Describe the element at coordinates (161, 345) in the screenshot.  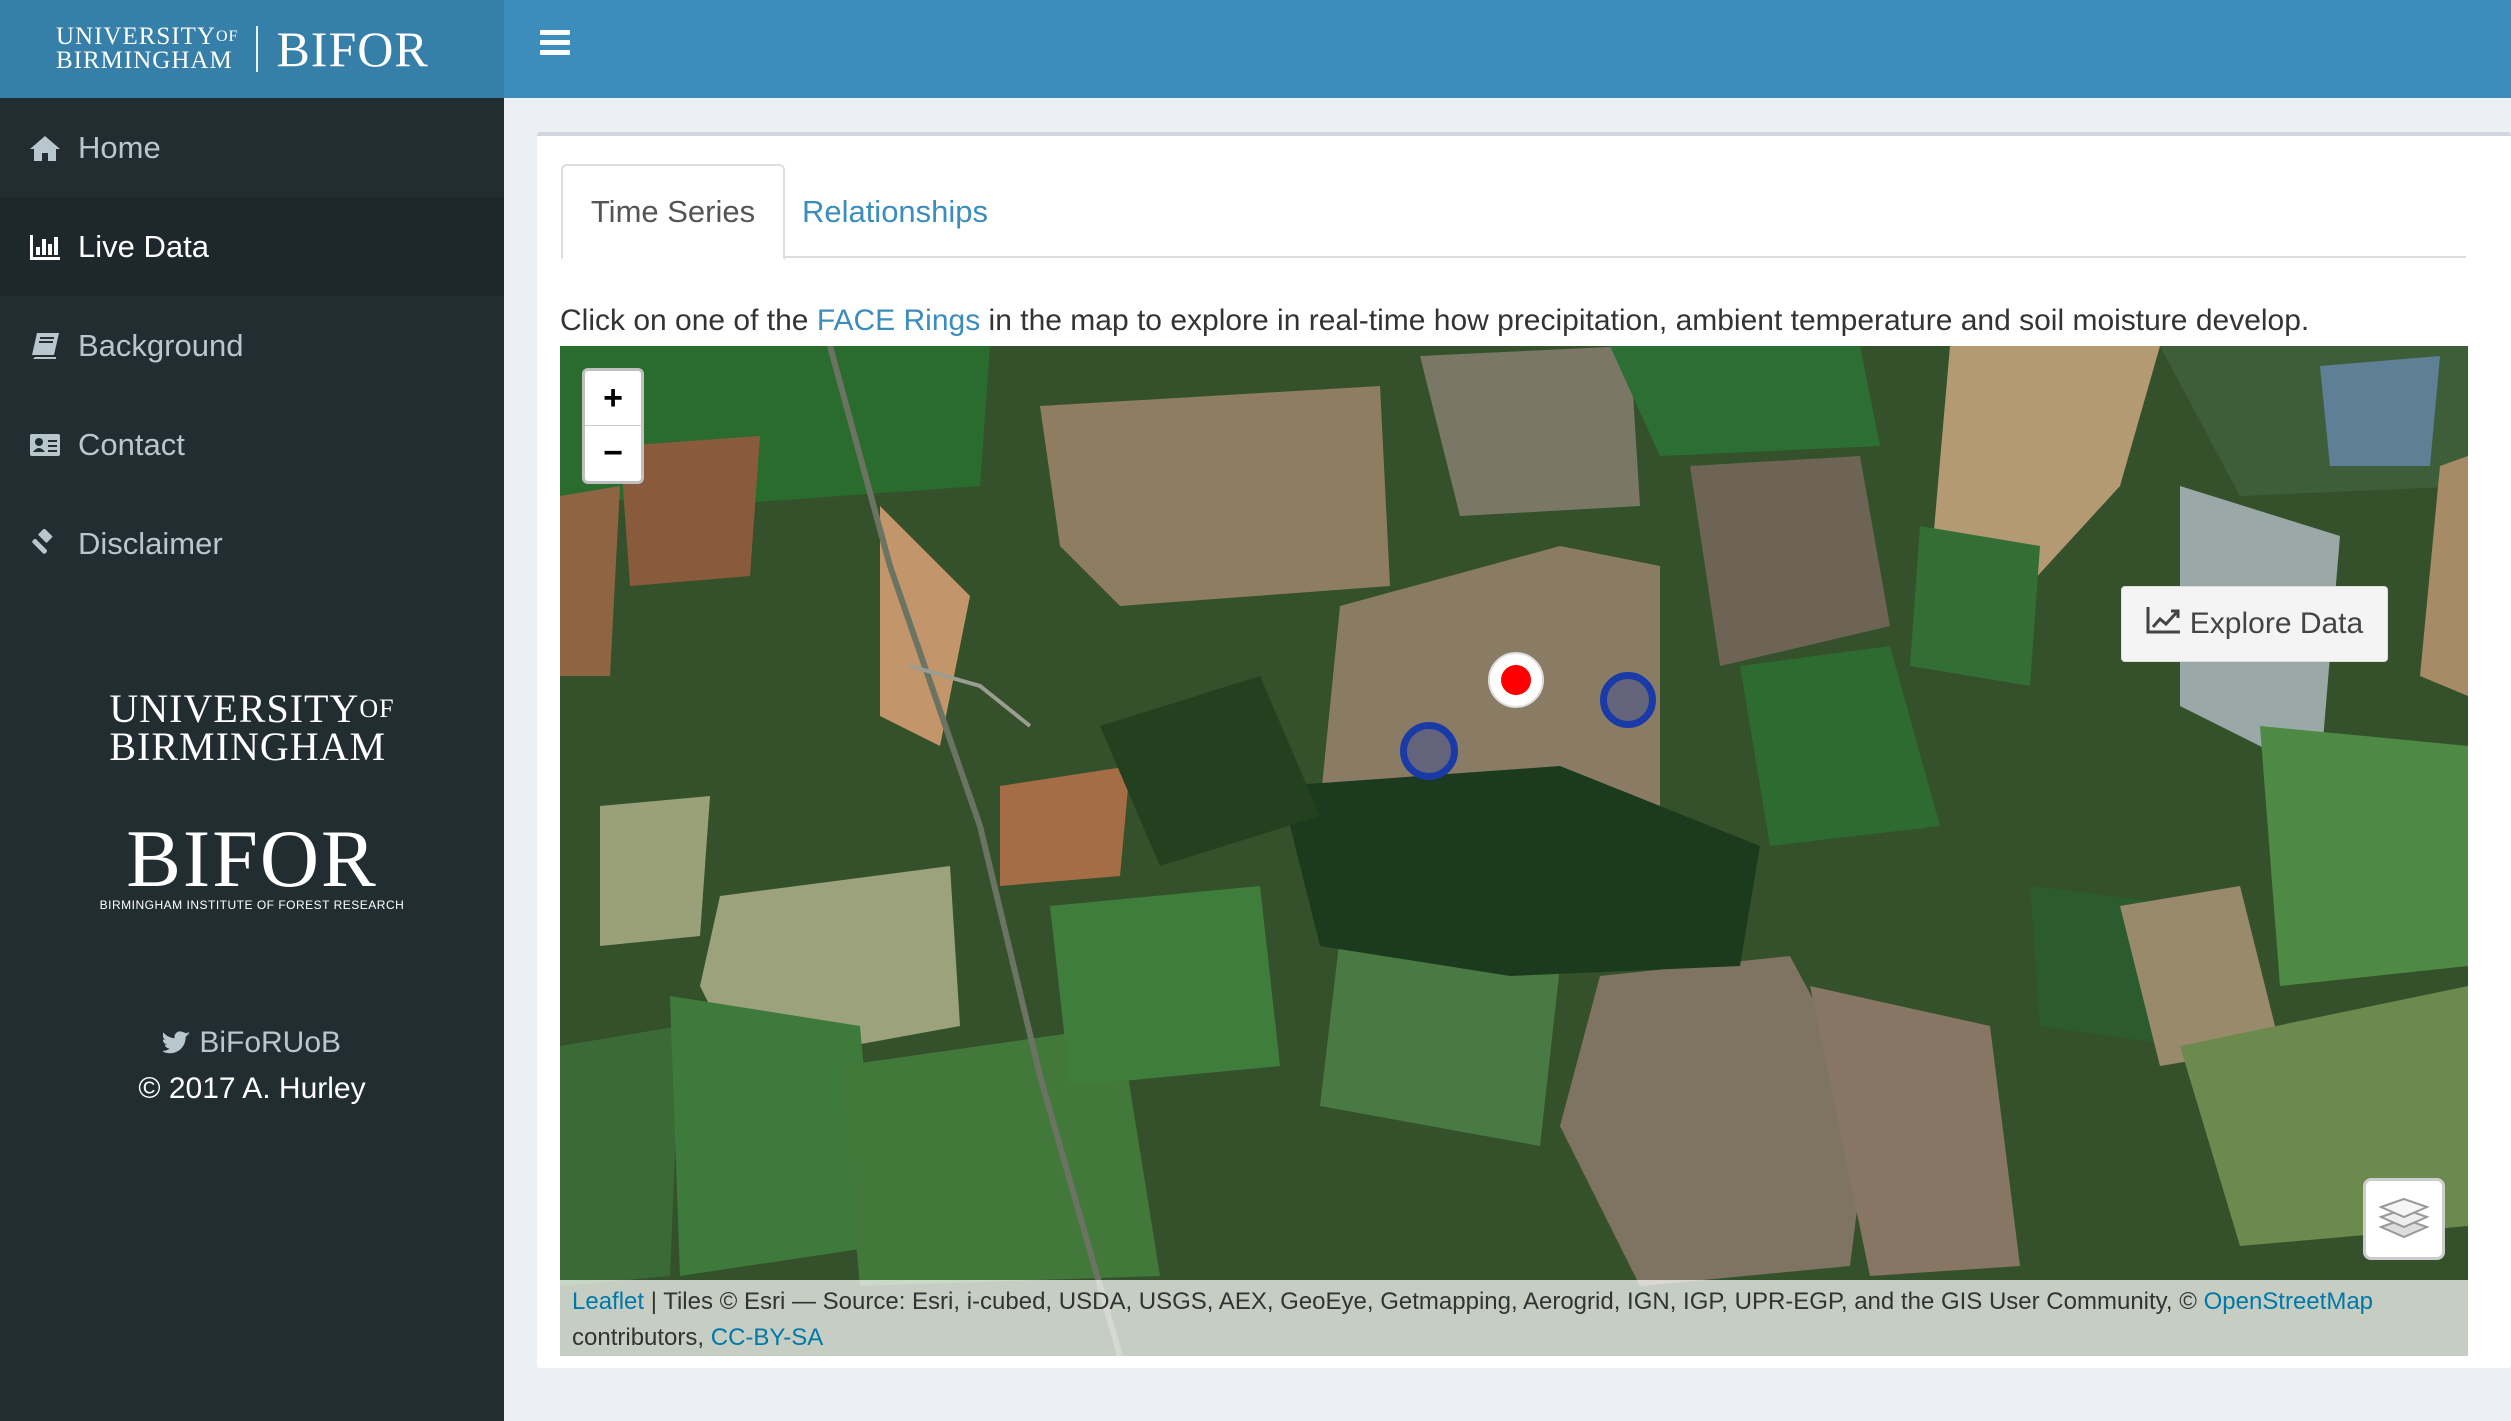
I see `sidebar-item-label: Background` at that location.